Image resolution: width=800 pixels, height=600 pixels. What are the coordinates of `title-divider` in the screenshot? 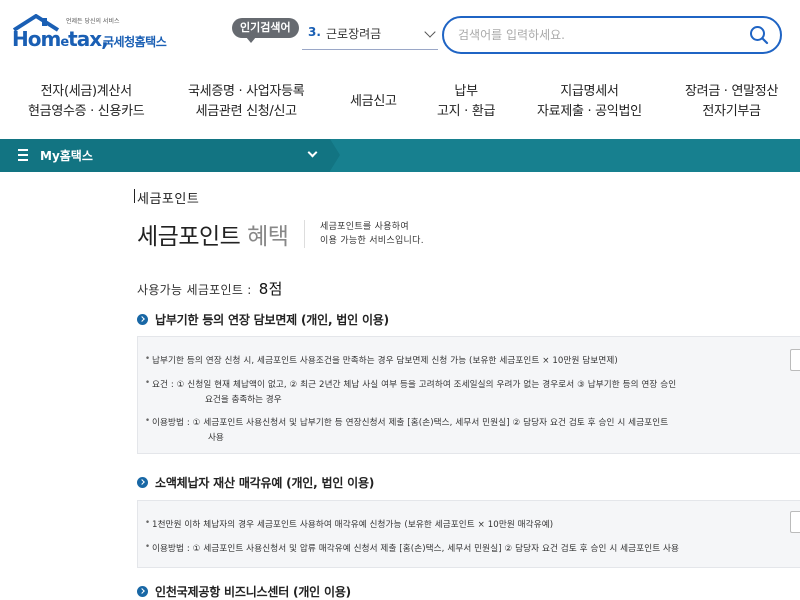 It's located at (304, 234).